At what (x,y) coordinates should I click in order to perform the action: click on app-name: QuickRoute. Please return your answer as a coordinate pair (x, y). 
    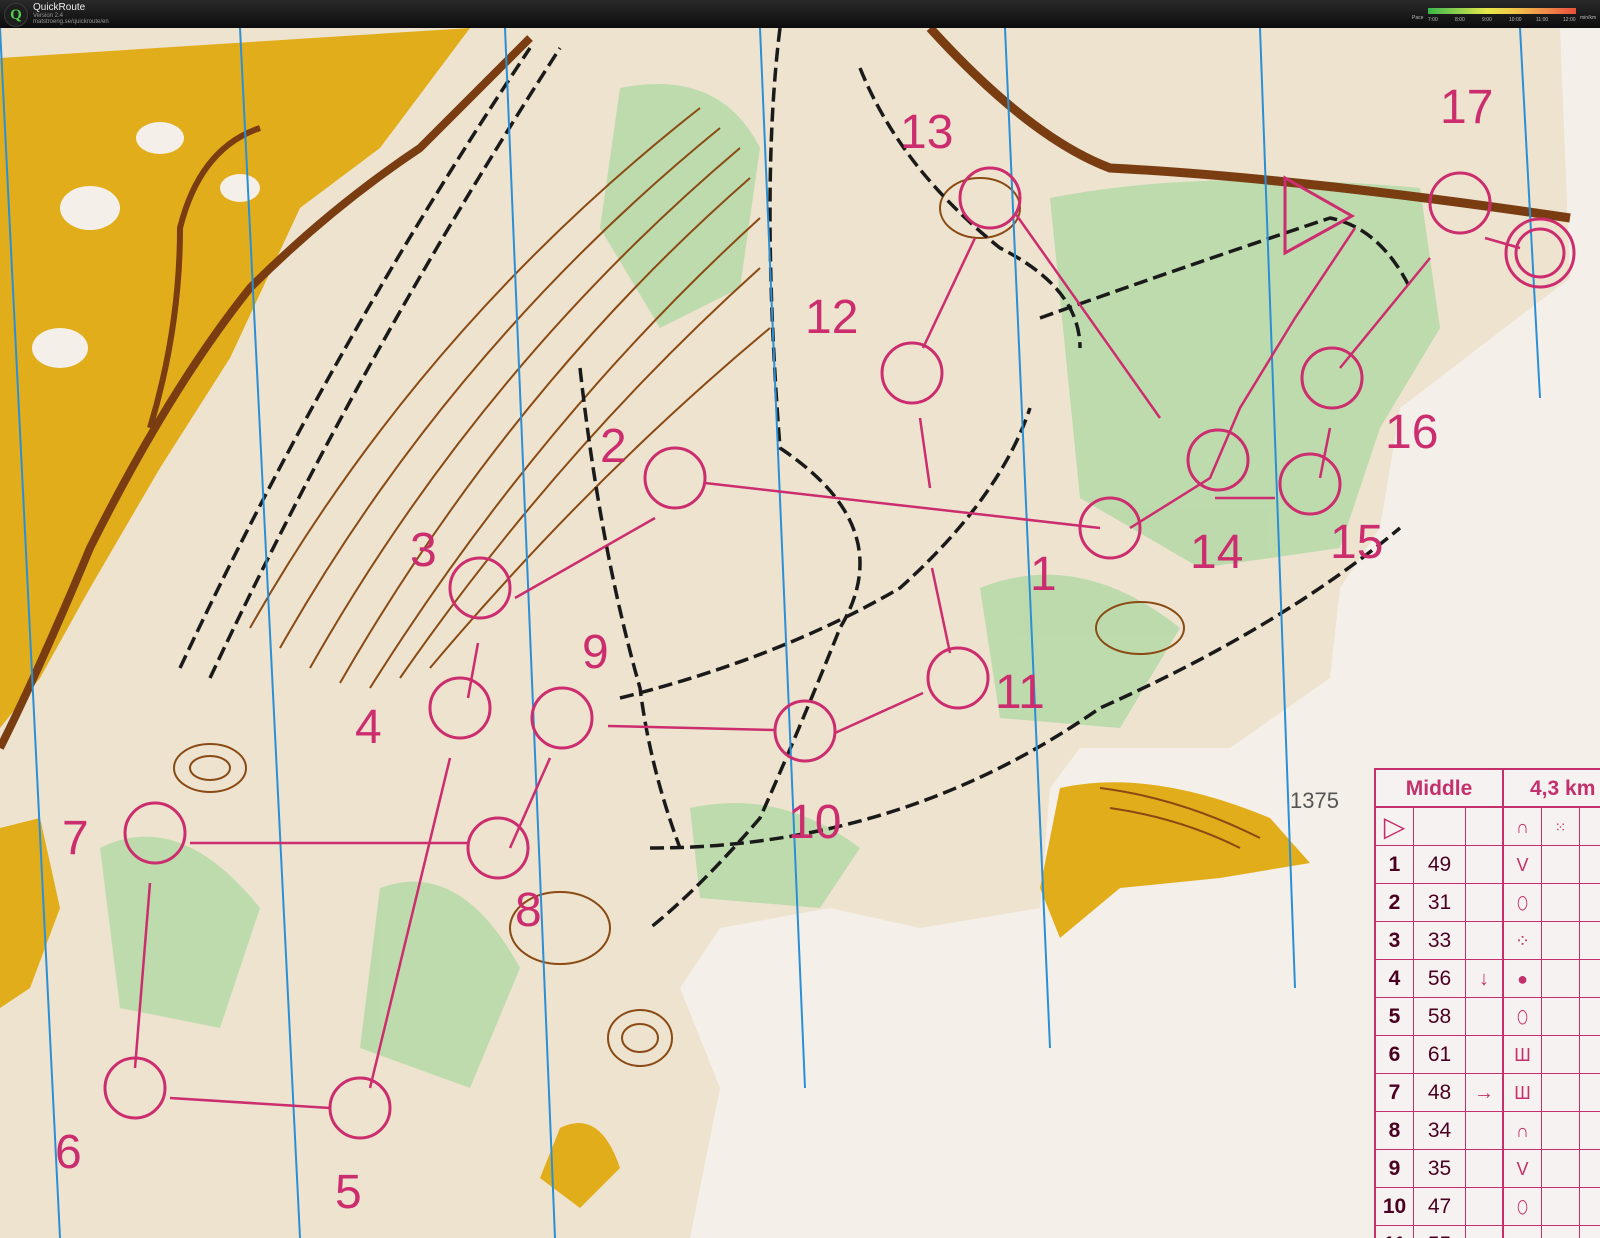
    Looking at the image, I should click on (59, 7).